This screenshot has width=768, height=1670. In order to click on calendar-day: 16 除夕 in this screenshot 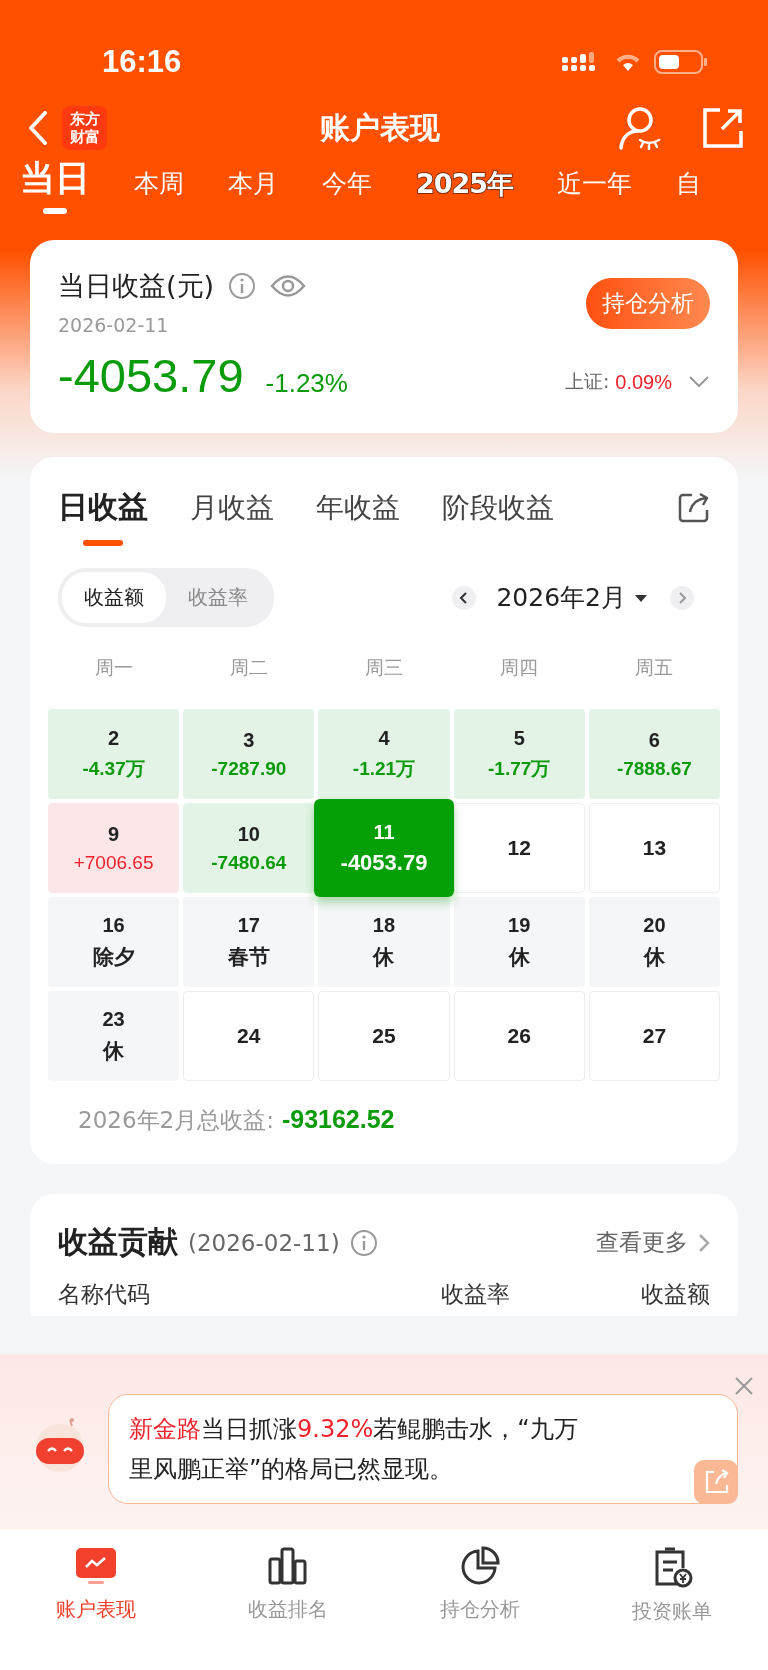, I will do `click(114, 942)`.